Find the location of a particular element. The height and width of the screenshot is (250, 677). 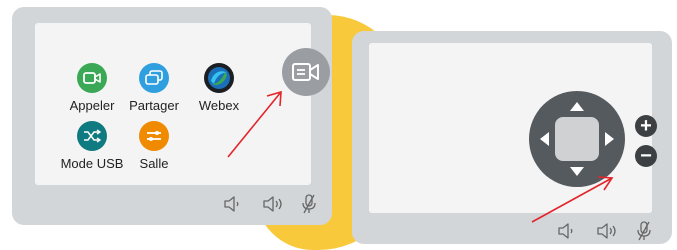

app-label: Salle is located at coordinates (154, 163).